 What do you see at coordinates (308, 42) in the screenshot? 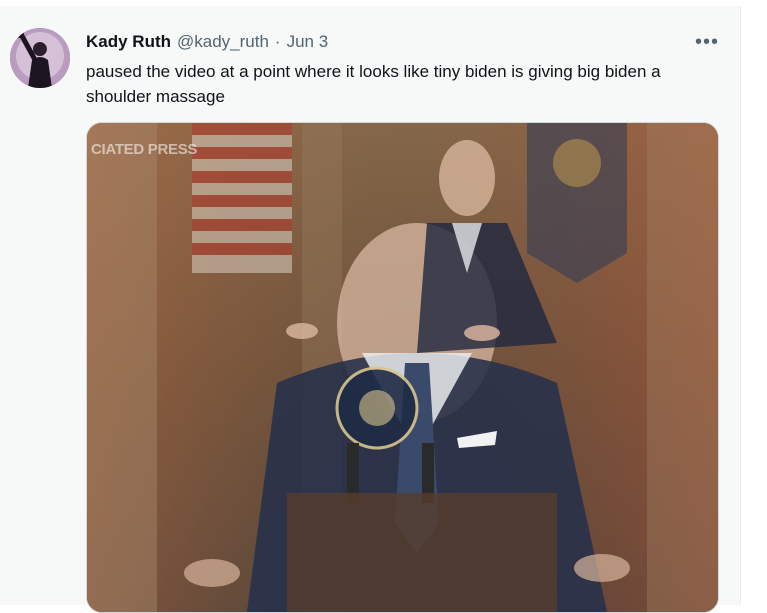
I see `tweet-date: Jun 3` at bounding box center [308, 42].